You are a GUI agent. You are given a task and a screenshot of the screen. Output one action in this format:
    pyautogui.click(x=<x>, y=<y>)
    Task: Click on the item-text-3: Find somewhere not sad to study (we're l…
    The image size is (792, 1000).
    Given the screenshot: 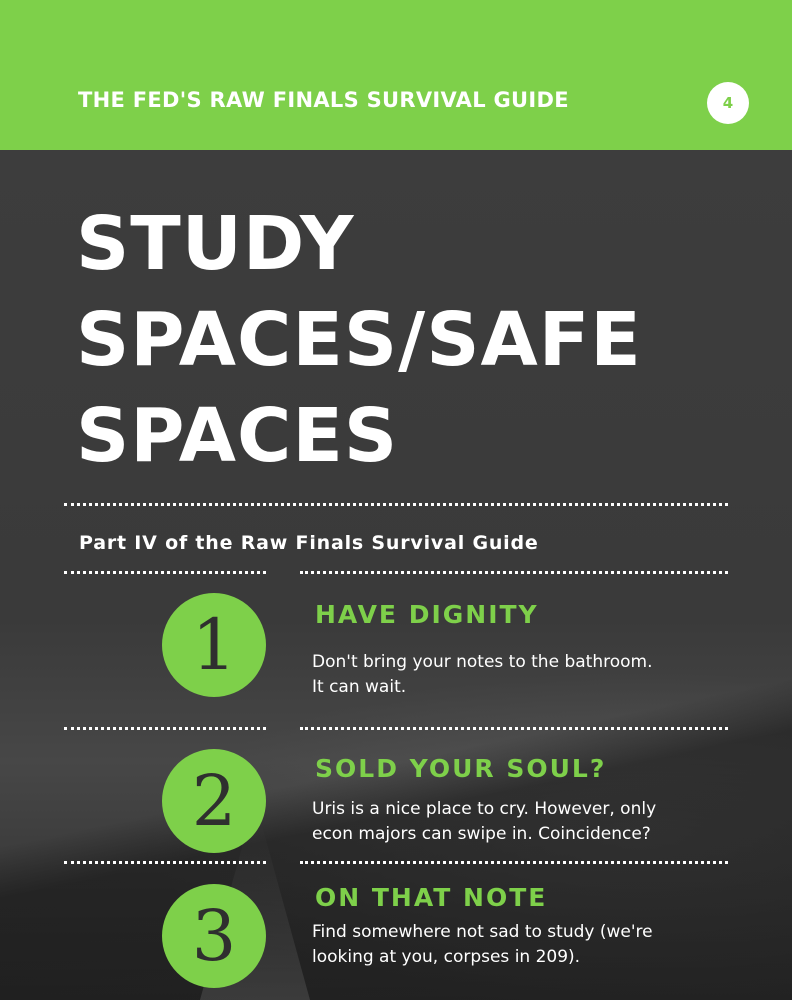 What is the action you would take?
    pyautogui.click(x=482, y=944)
    